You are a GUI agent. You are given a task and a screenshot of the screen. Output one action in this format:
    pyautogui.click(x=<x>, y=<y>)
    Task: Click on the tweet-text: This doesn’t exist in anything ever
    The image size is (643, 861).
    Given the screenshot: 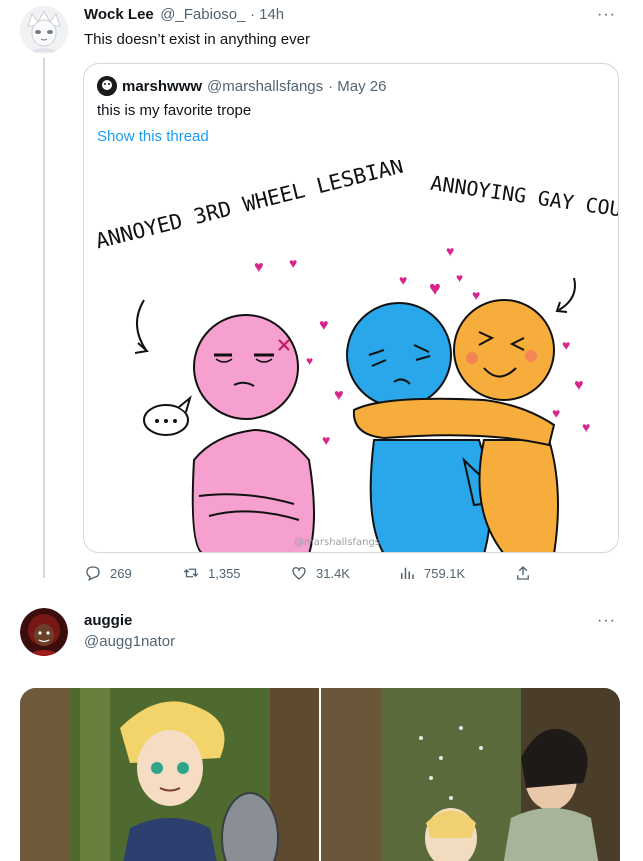 What is the action you would take?
    pyautogui.click(x=197, y=39)
    